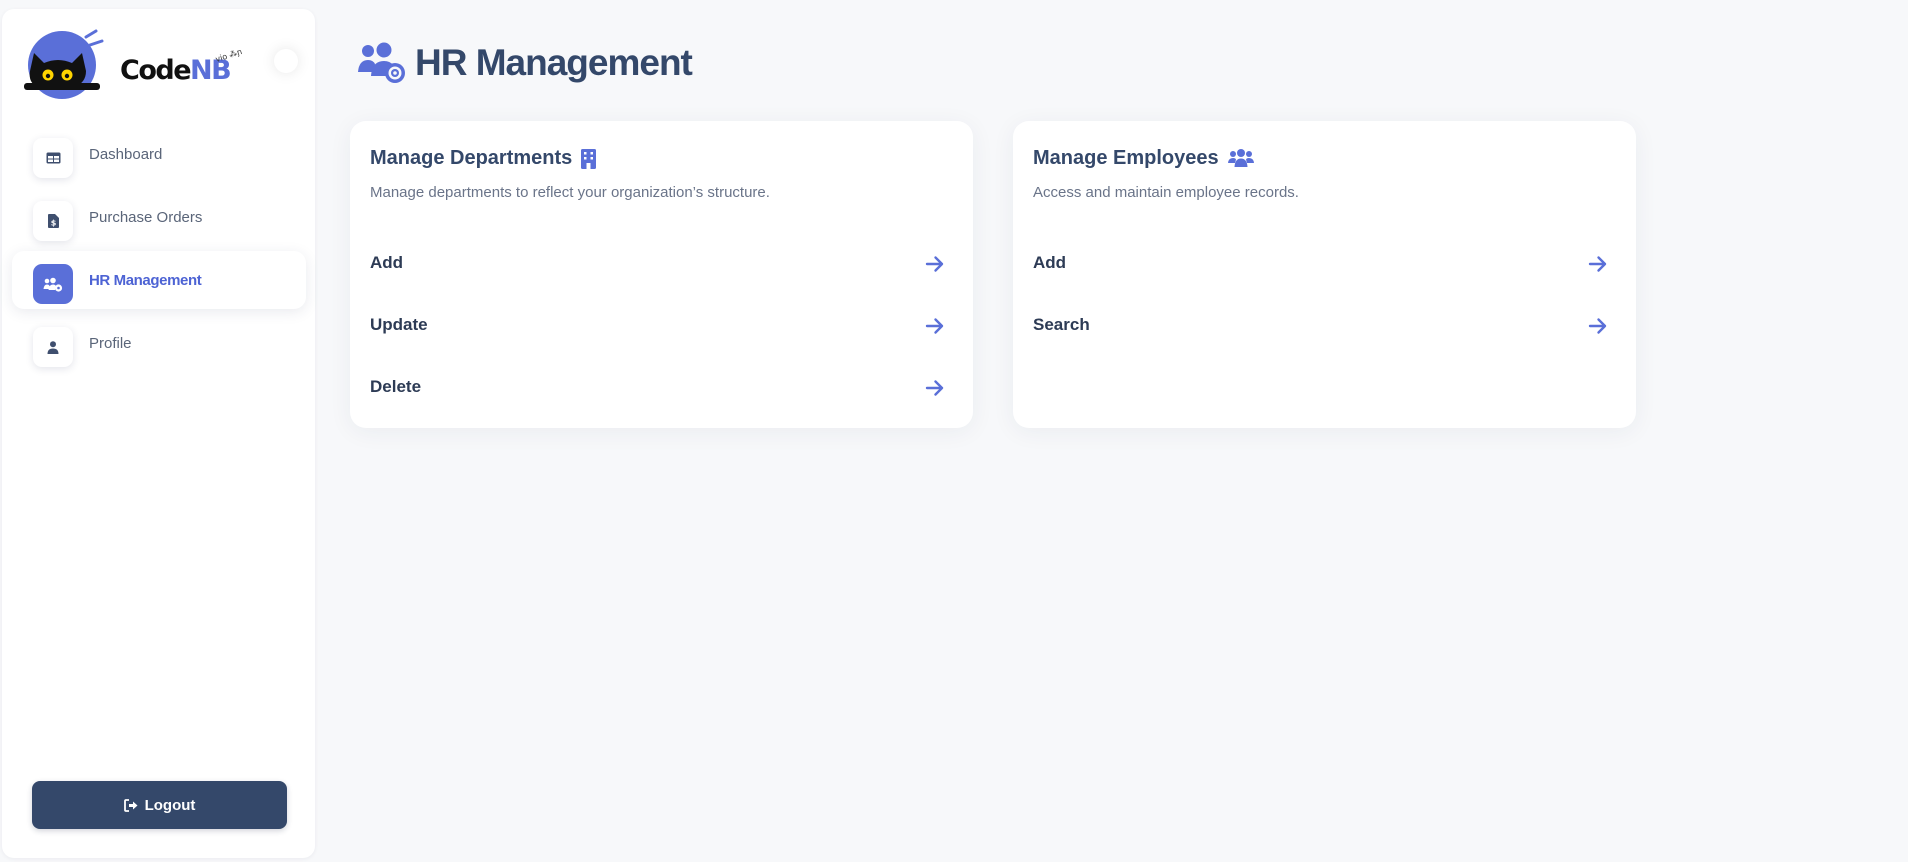  Describe the element at coordinates (170, 805) in the screenshot. I see `logout-label: Logout` at that location.